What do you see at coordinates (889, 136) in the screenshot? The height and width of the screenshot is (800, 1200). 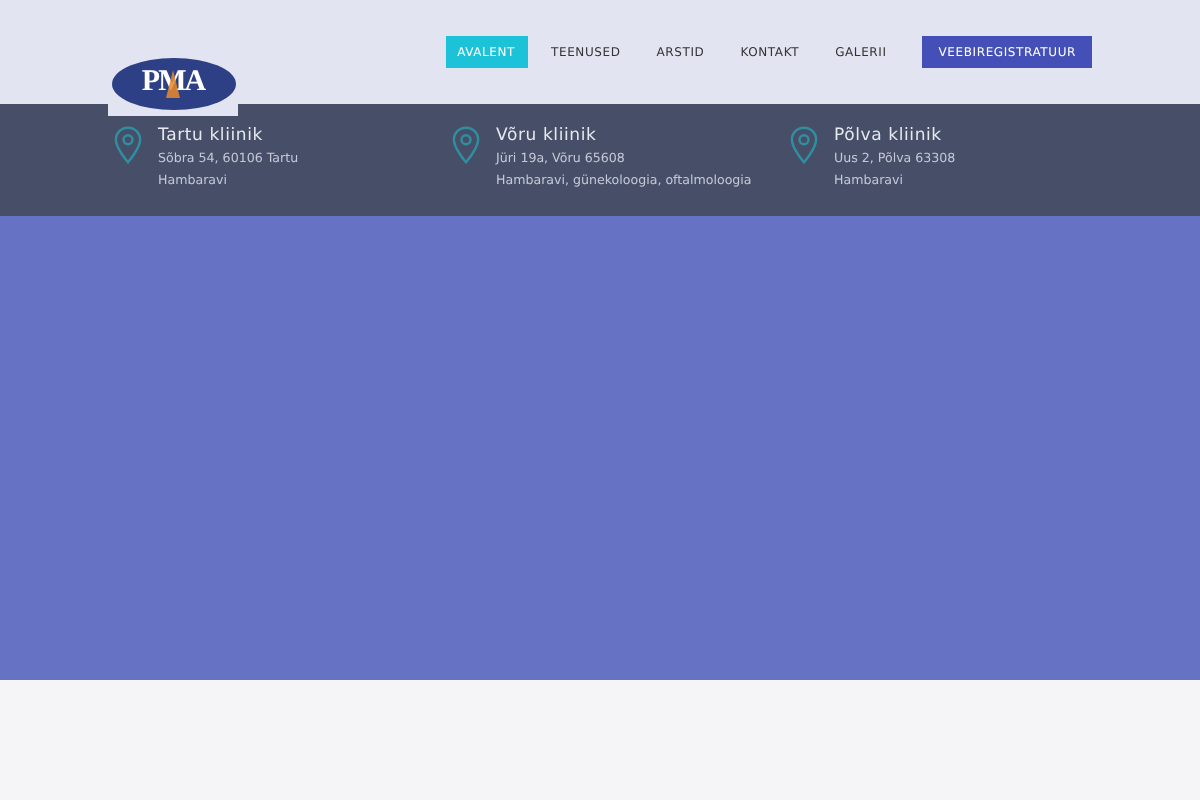 I see `clinic-name: Põlva kliinik` at bounding box center [889, 136].